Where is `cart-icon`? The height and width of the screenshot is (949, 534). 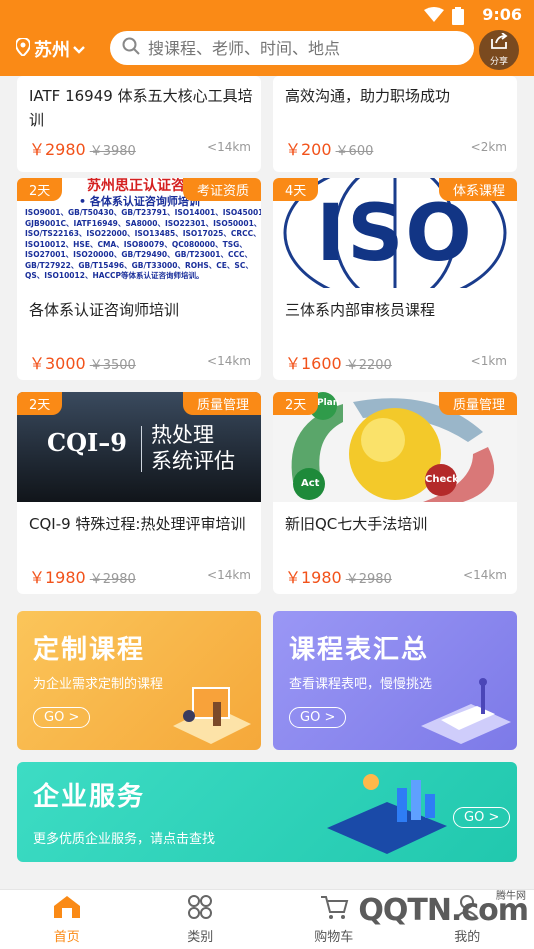
cart-icon is located at coordinates (334, 909).